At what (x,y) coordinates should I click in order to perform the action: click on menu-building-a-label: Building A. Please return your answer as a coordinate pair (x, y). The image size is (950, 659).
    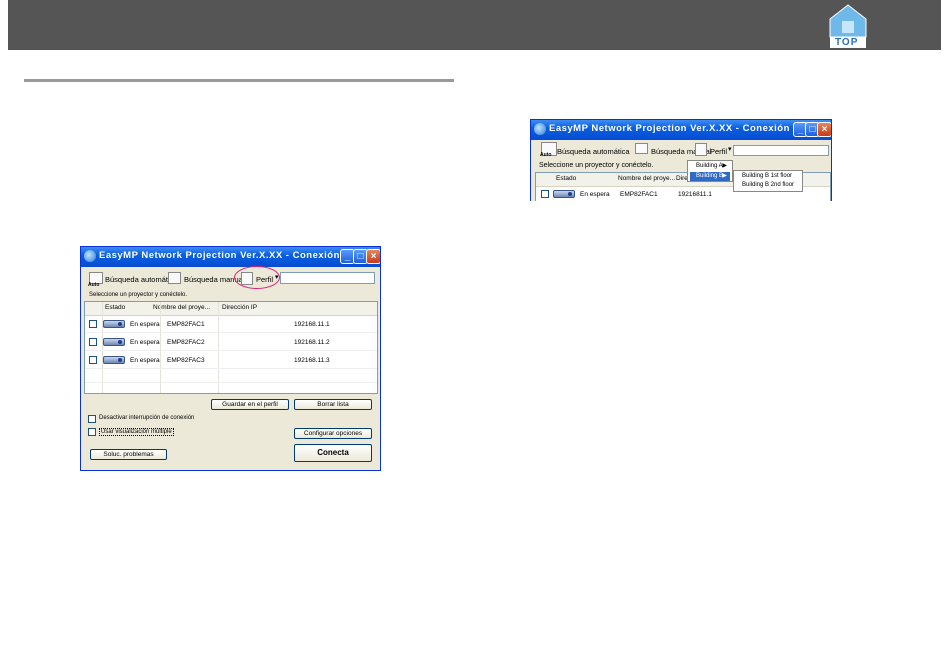
    Looking at the image, I should click on (709, 166).